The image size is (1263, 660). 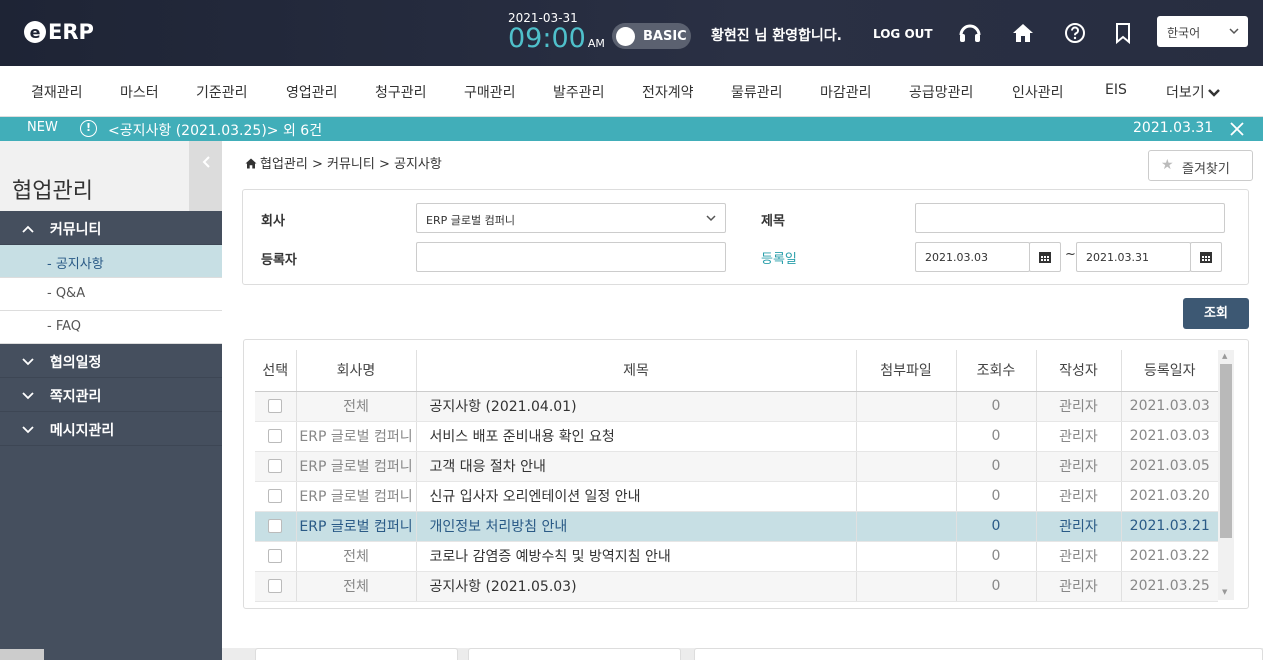 I want to click on scroll-up-icon: ▲, so click(x=1224, y=356).